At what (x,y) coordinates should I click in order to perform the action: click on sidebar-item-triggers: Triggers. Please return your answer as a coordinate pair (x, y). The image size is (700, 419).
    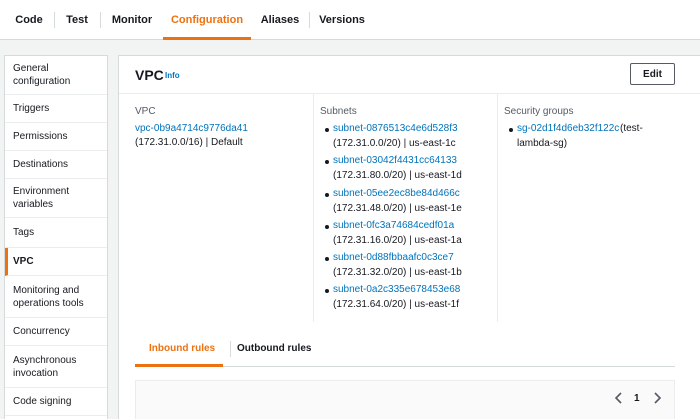
    Looking at the image, I should click on (56, 109).